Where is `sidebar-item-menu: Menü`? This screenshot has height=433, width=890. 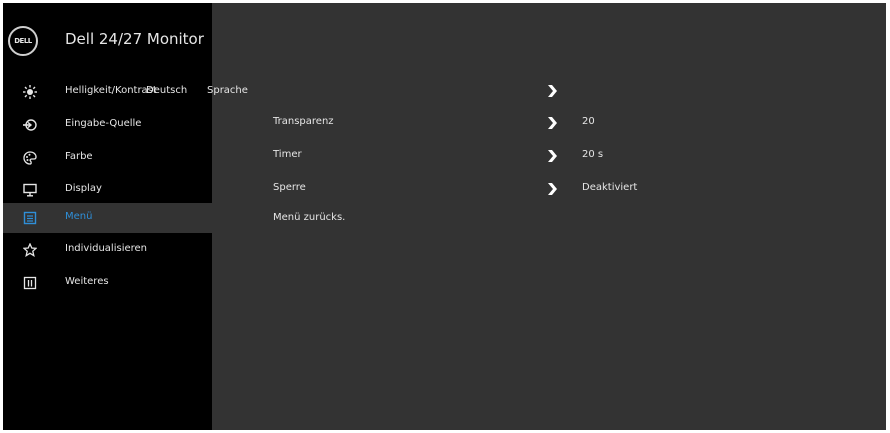
sidebar-item-menu: Menü is located at coordinates (107, 218).